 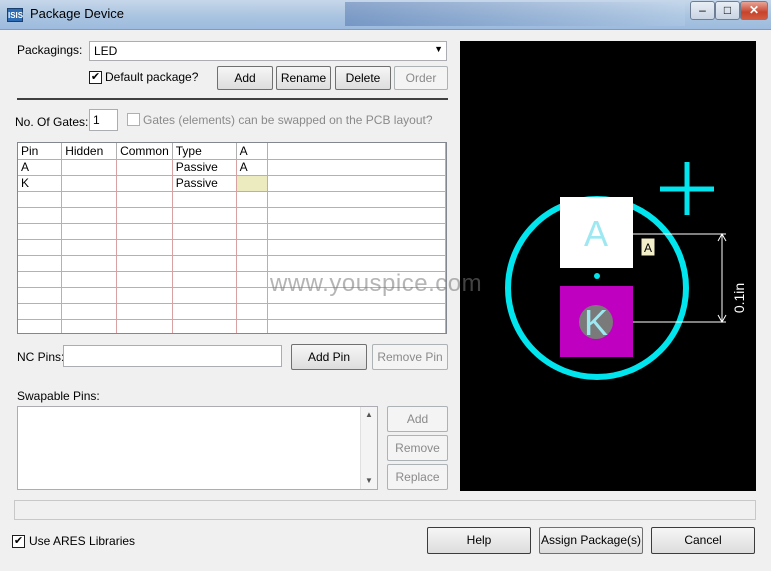 What do you see at coordinates (727, 10) in the screenshot?
I see `maximize-button: □` at bounding box center [727, 10].